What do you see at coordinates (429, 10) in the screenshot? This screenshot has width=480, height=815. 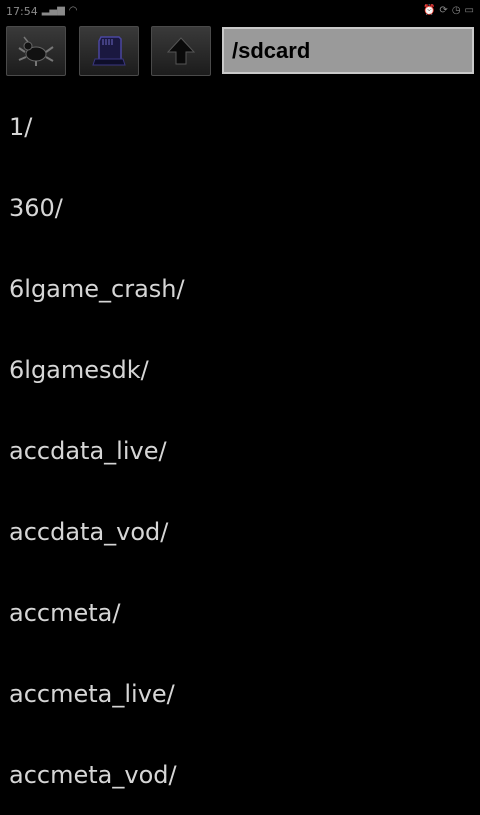 I see `alarm-icon: ⏰` at bounding box center [429, 10].